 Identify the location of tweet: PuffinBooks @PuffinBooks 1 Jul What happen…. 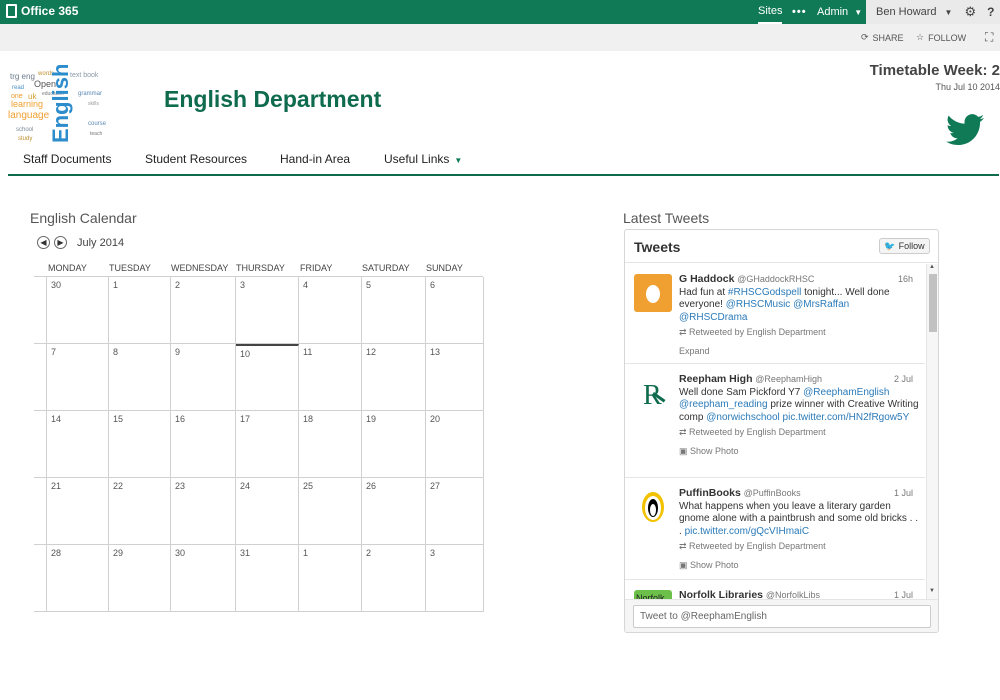
(775, 529).